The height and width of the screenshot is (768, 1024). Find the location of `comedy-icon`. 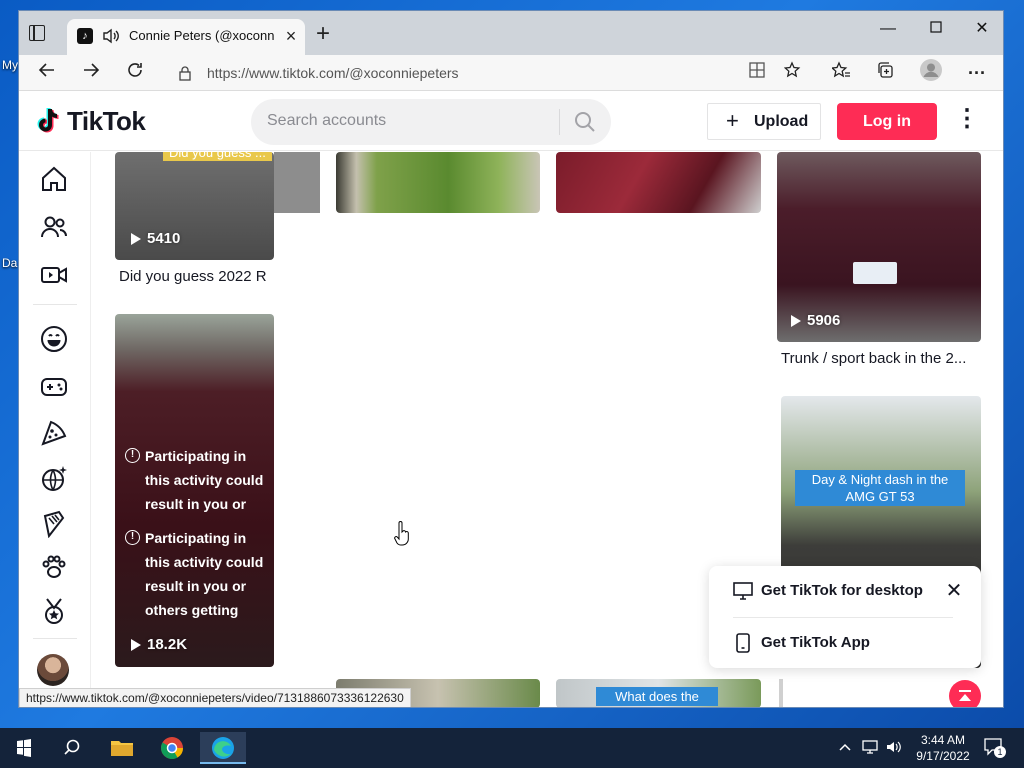

comedy-icon is located at coordinates (54, 339).